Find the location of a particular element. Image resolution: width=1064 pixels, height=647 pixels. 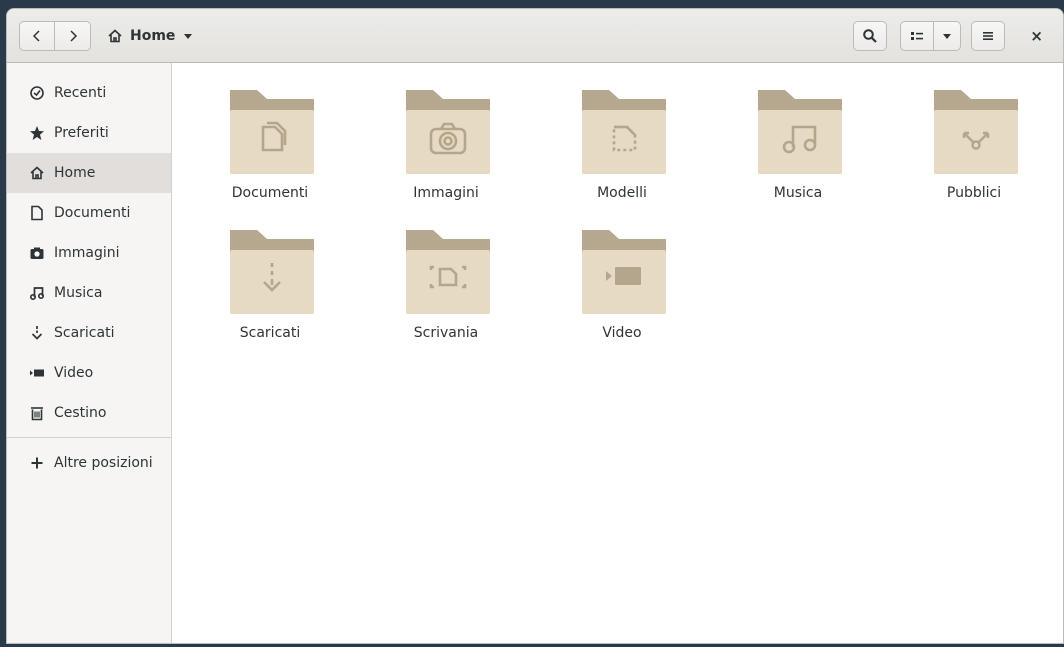

star-icon is located at coordinates (37, 133).